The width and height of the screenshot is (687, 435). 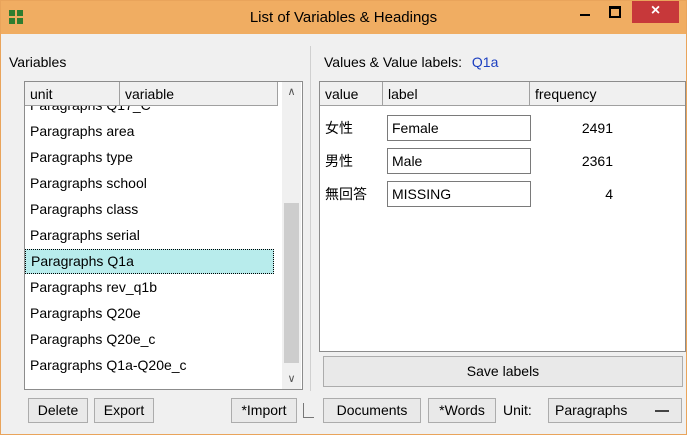 I want to click on column-header-label: label, so click(x=456, y=94).